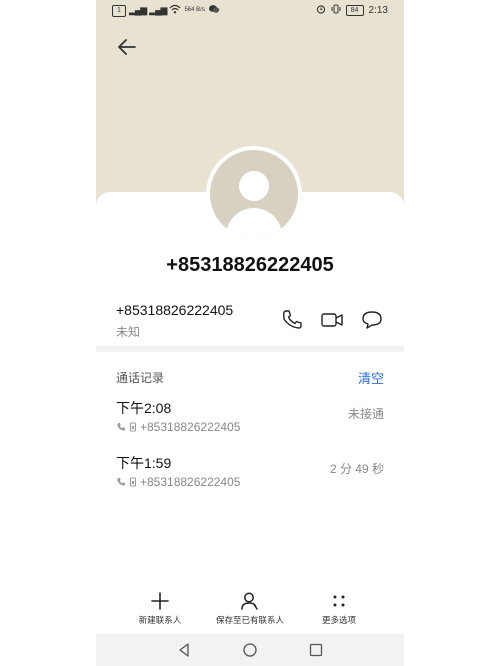 The width and height of the screenshot is (500, 666). What do you see at coordinates (194, 10) in the screenshot?
I see `net-speed: 564 B/s` at bounding box center [194, 10].